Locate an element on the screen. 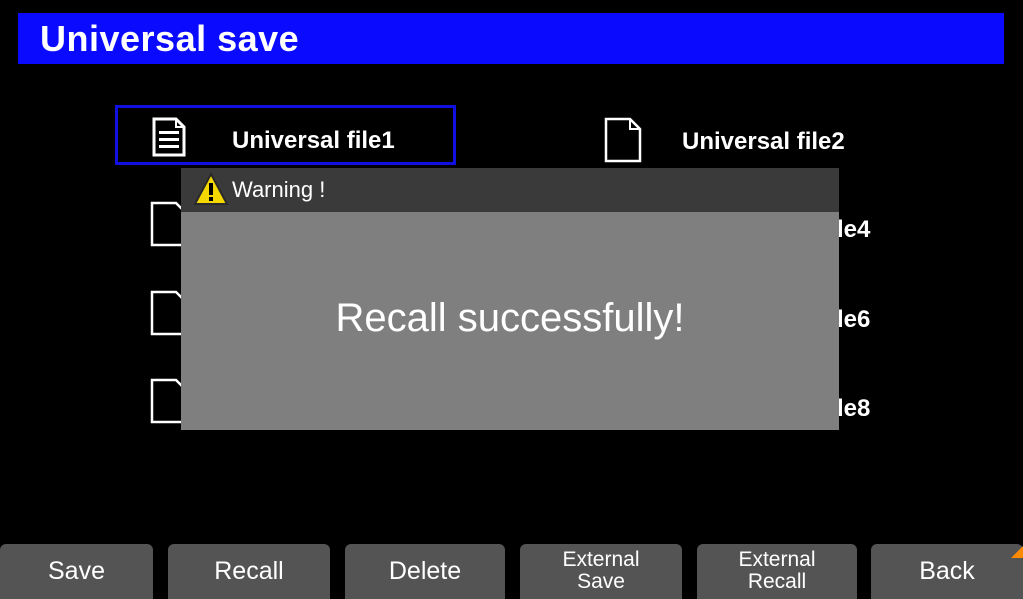  recall-button: Recall is located at coordinates (249, 571).